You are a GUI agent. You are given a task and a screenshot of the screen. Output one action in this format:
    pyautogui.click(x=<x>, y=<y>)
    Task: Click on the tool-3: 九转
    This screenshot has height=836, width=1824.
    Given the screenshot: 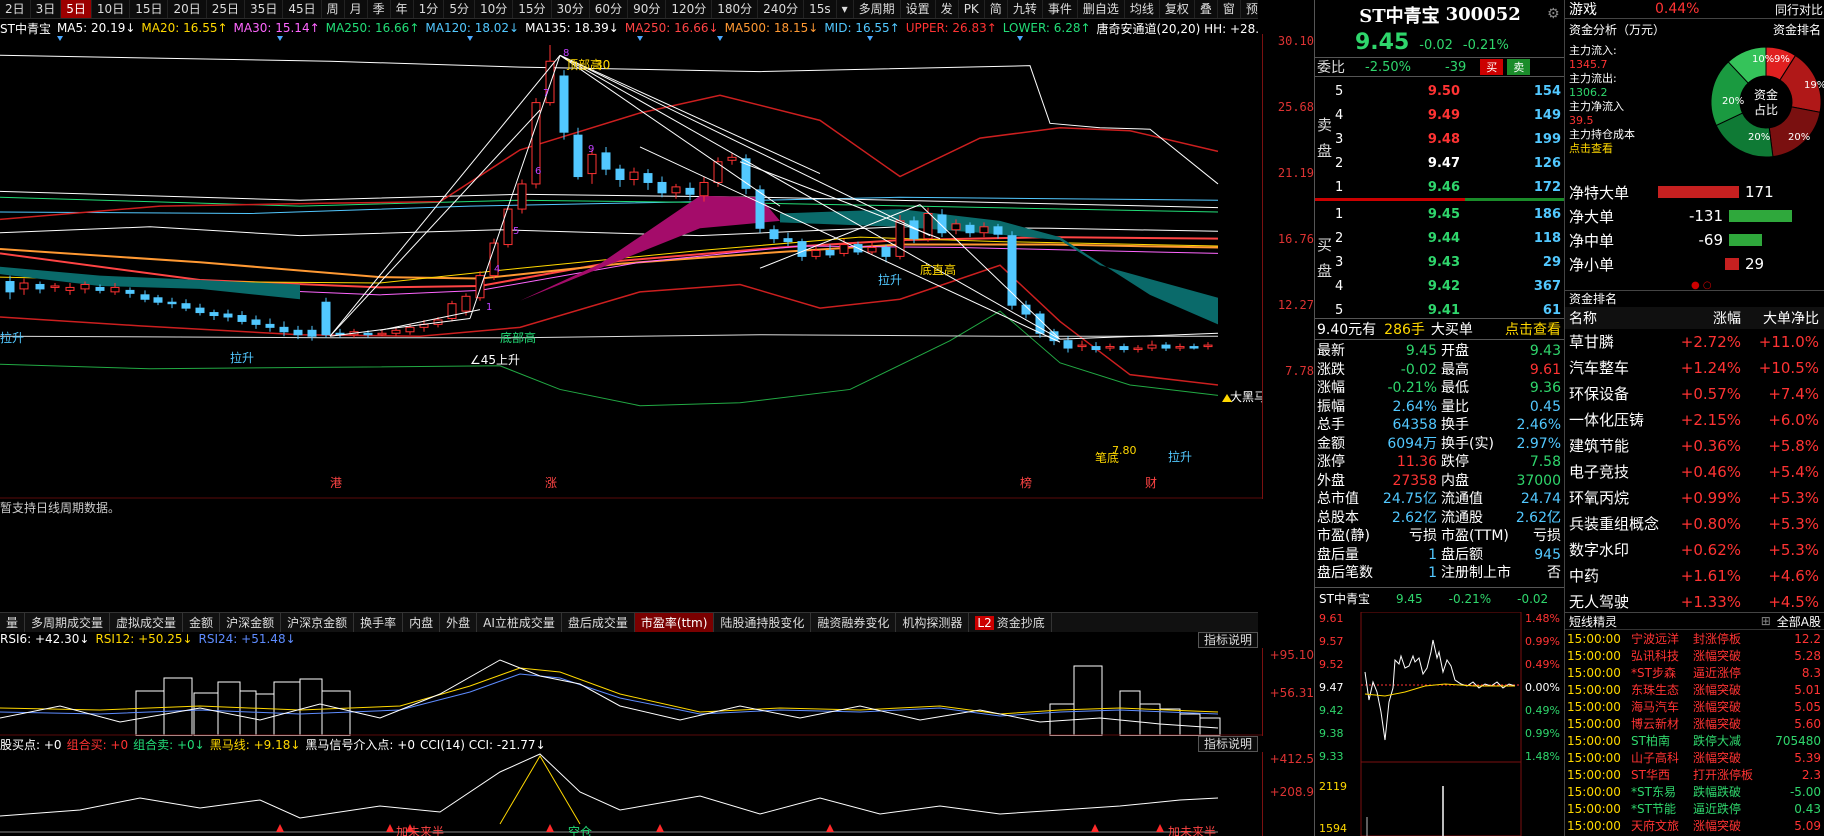 What is the action you would take?
    pyautogui.click(x=1025, y=9)
    